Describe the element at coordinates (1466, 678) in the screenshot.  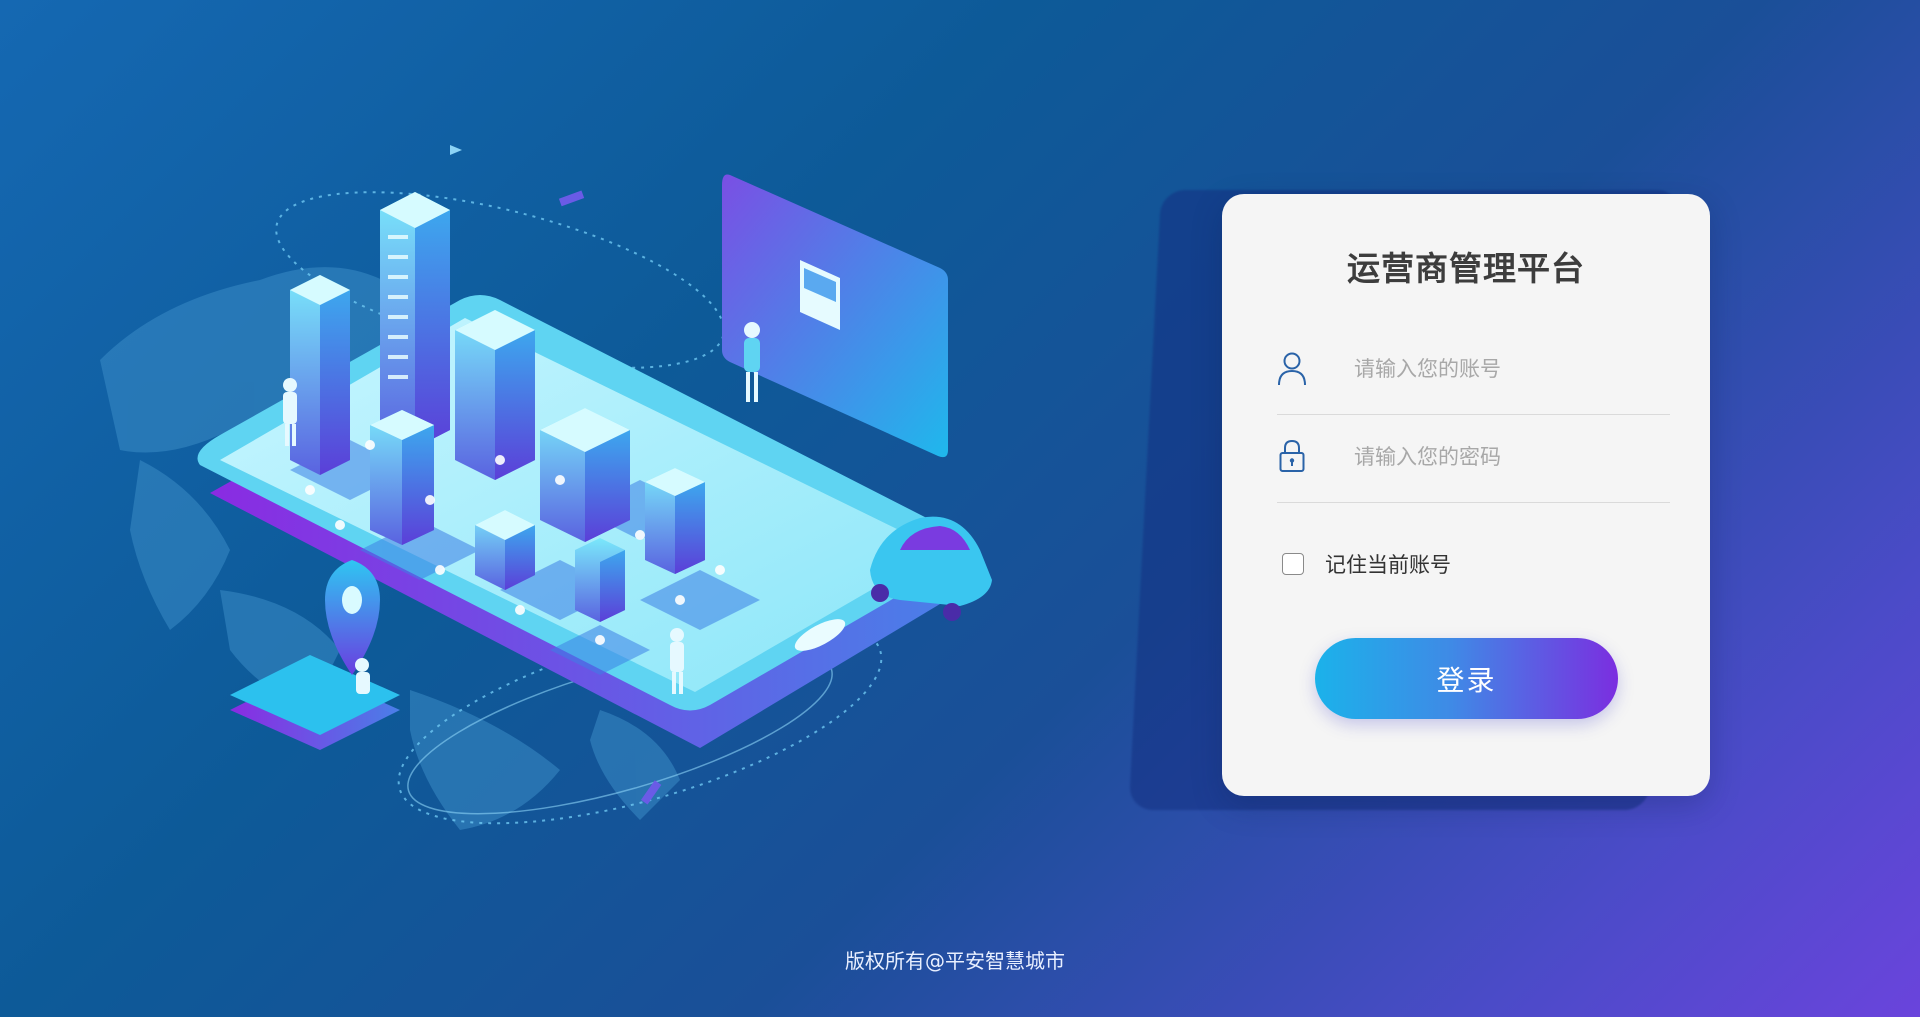
I see `login-button: 登录` at that location.